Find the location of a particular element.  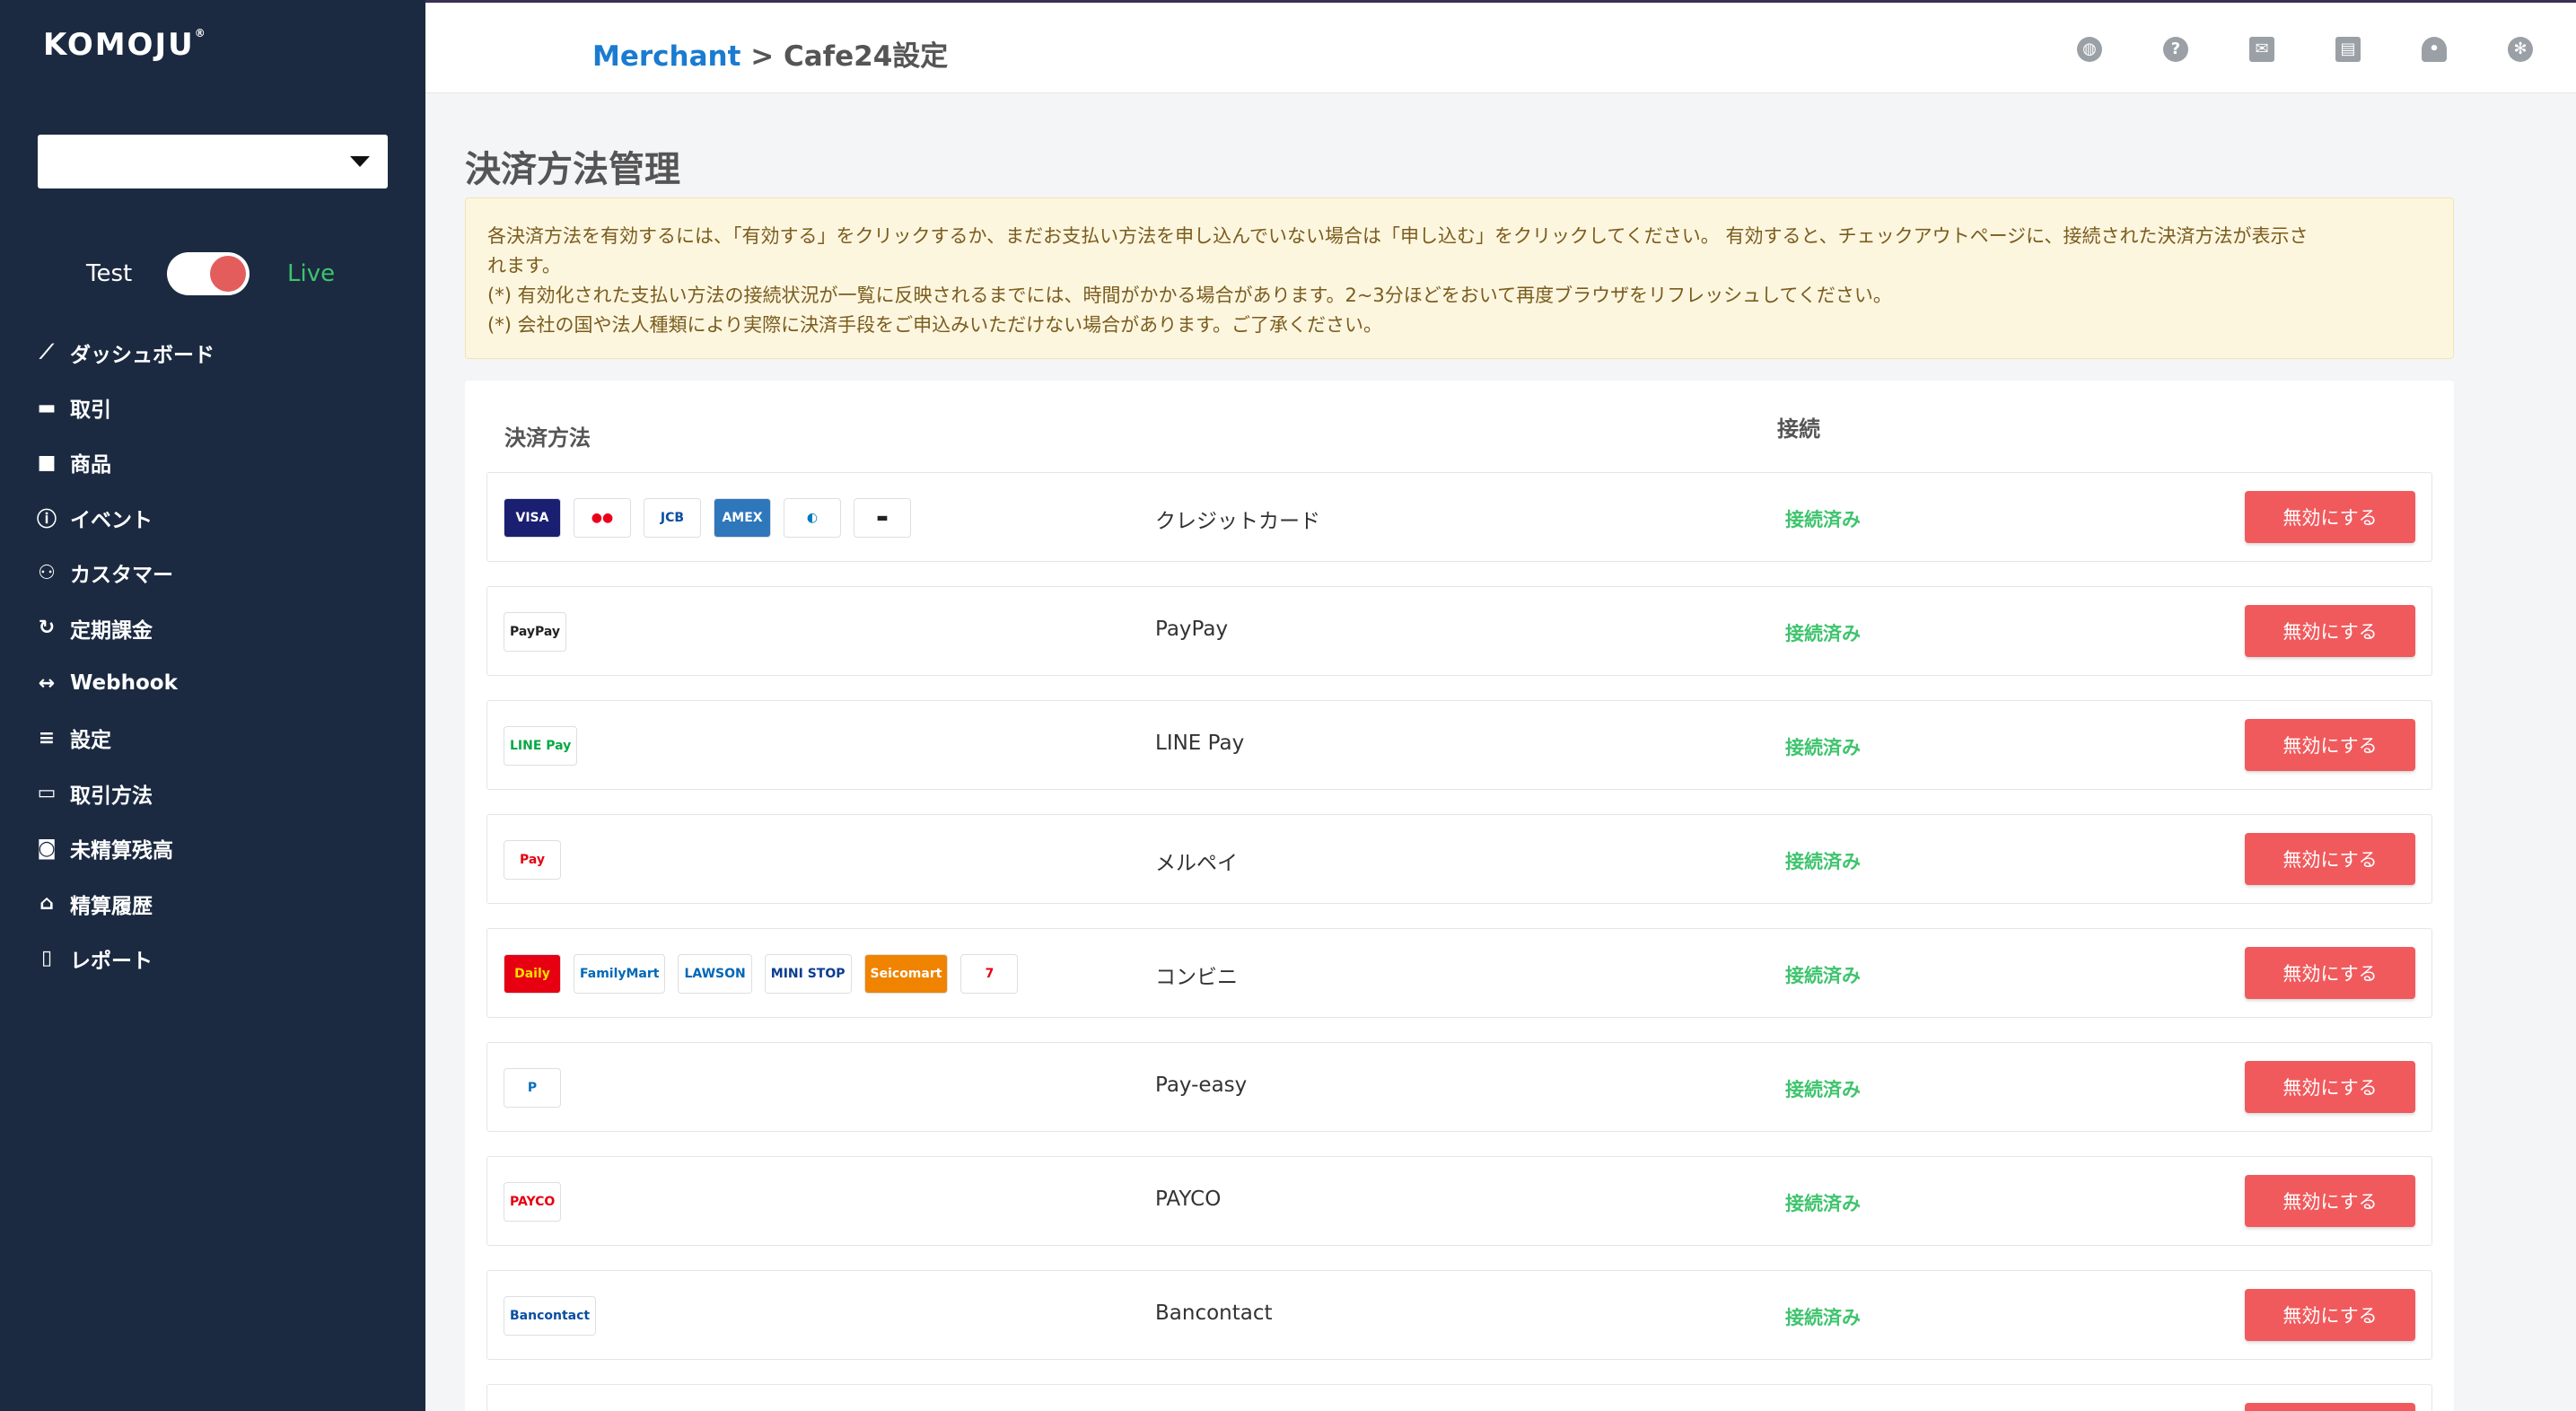

sidebar-item-label: 未精算残高 is located at coordinates (121, 851).